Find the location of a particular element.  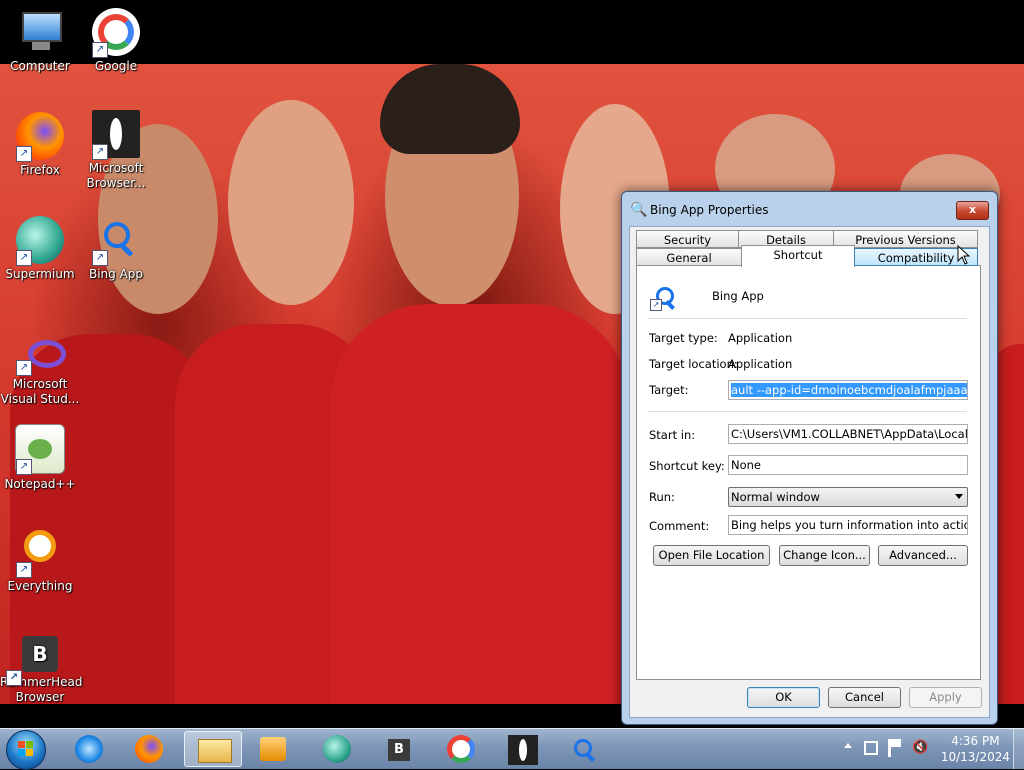

desktop-icon-computer: Computer is located at coordinates (40, 41).